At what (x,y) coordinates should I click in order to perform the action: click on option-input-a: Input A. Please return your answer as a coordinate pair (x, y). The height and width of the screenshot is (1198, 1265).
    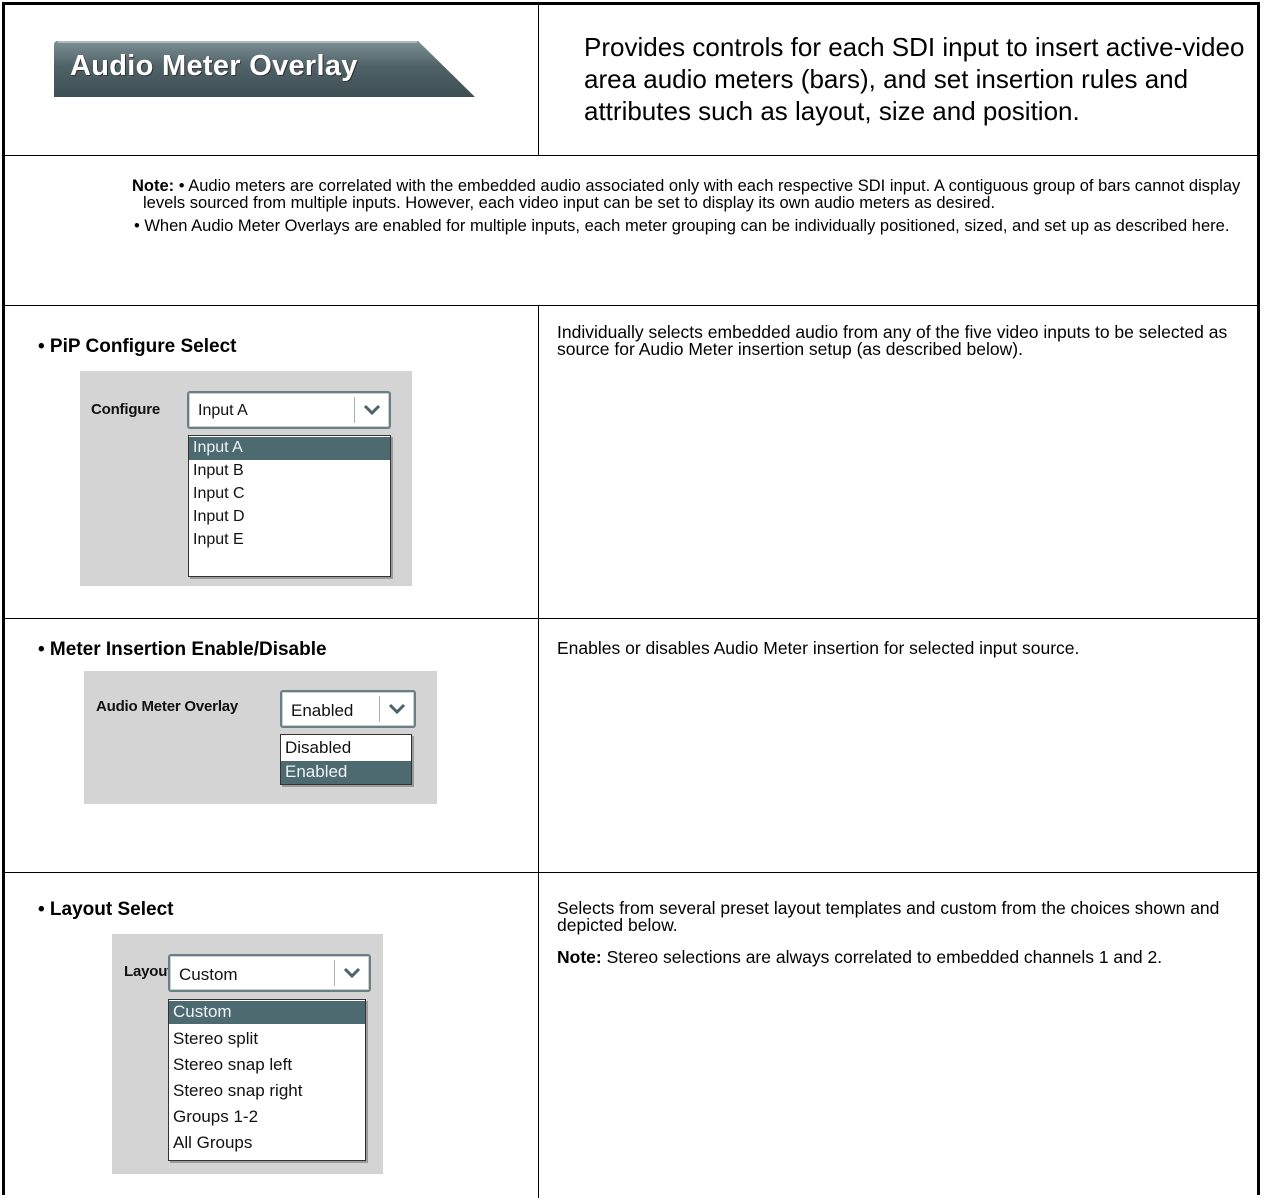
    Looking at the image, I should click on (289, 448).